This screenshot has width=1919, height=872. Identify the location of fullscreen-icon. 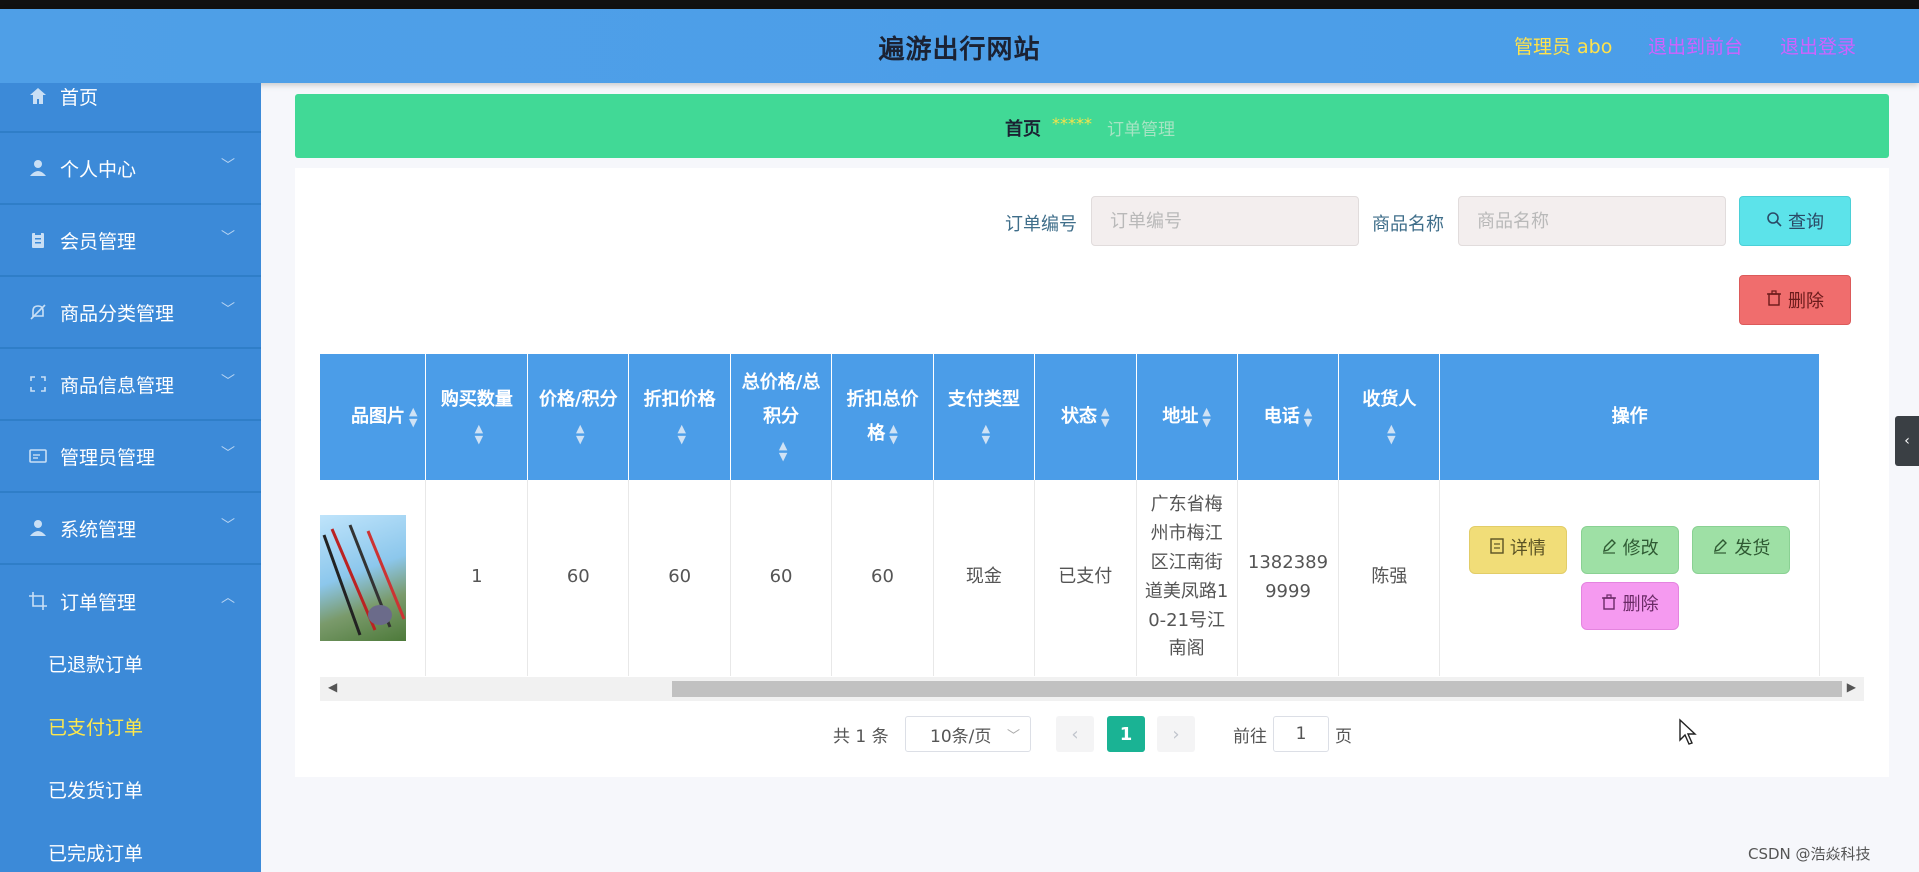
(38, 384).